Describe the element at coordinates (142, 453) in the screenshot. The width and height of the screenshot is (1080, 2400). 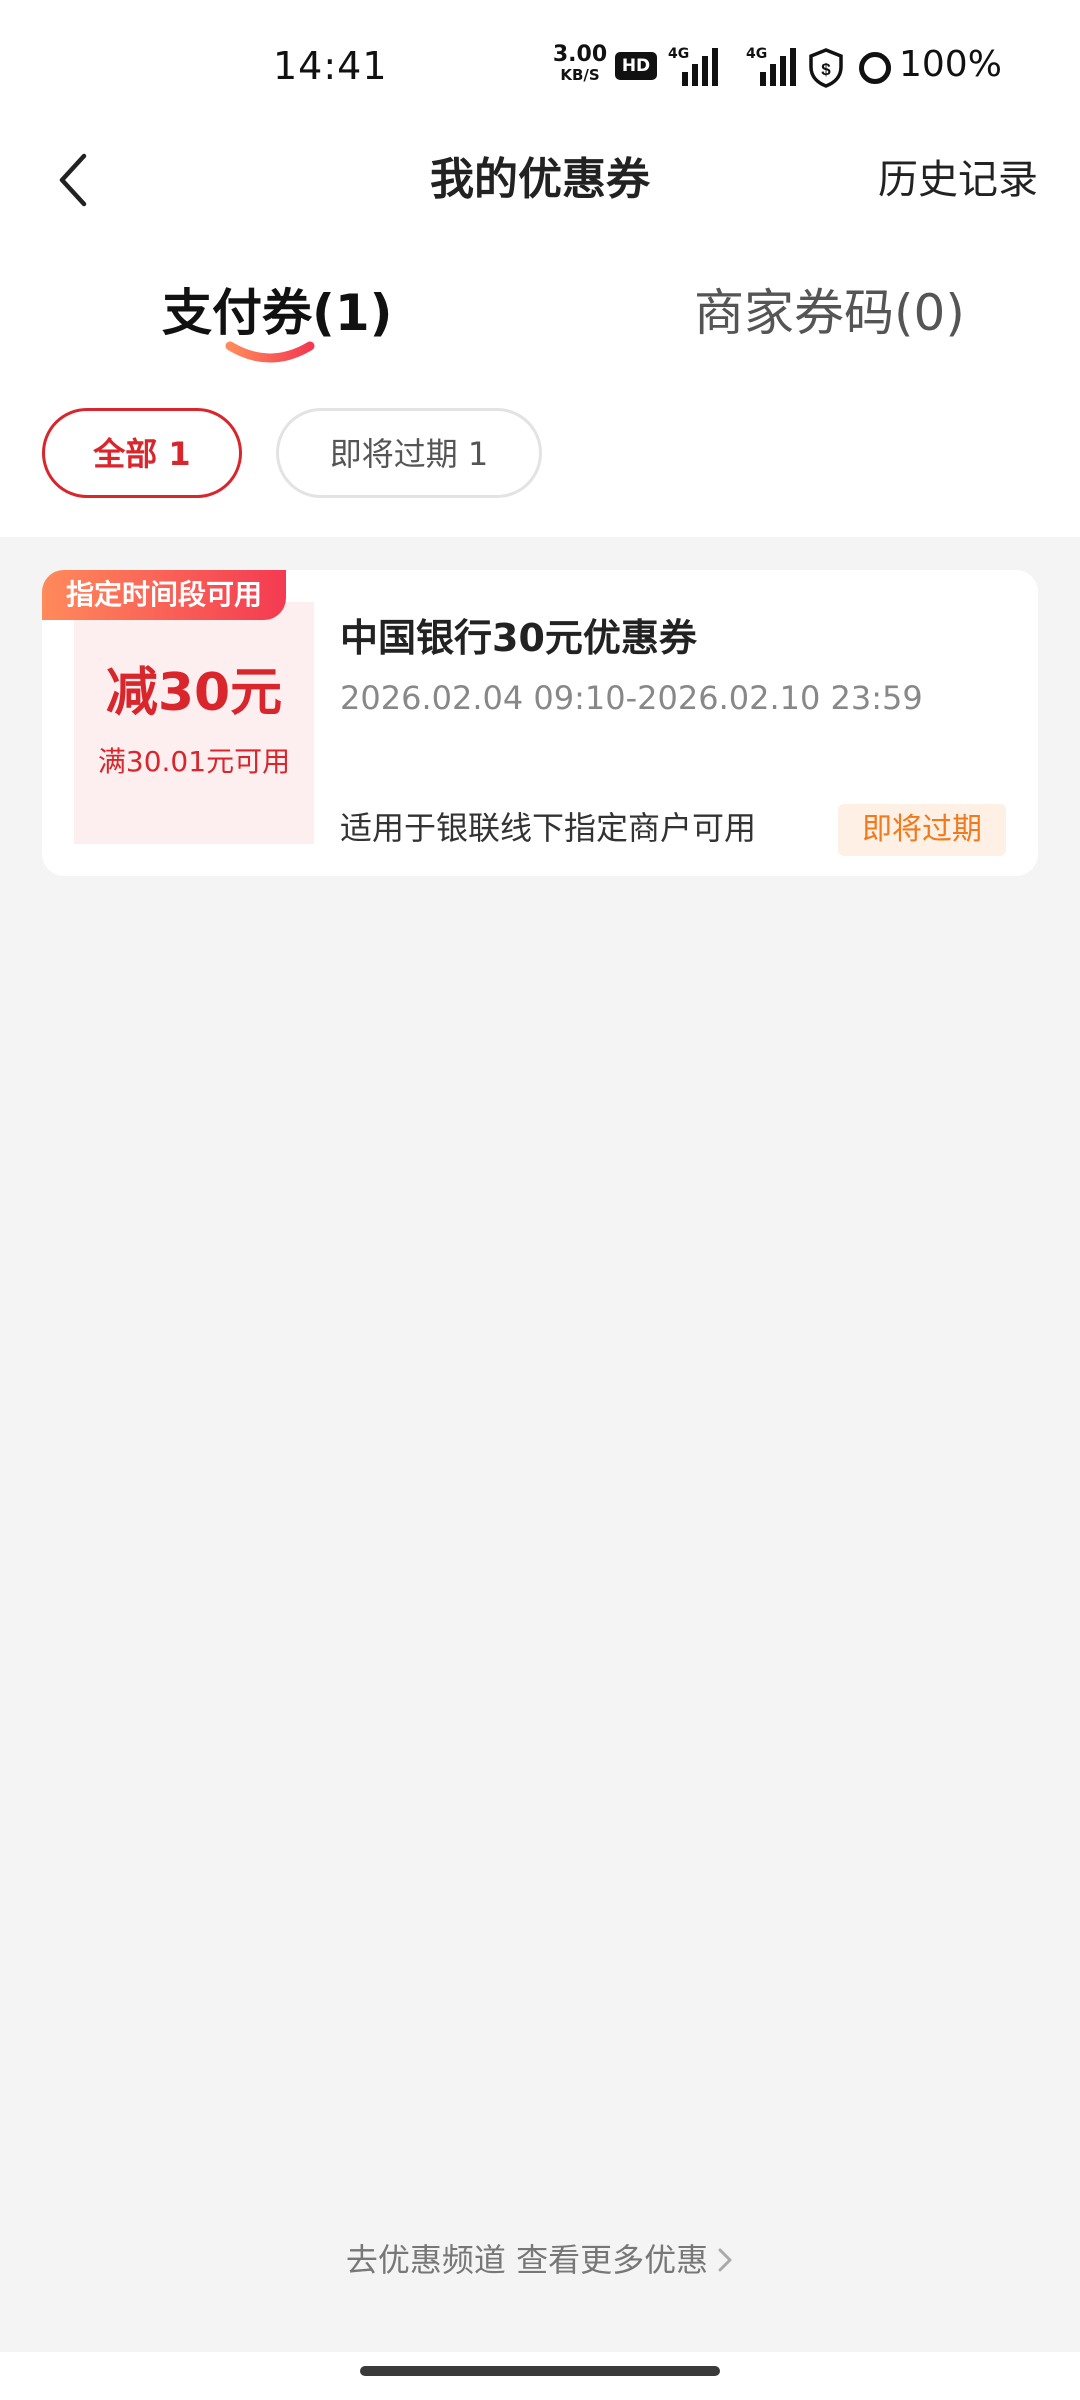
I see `filter-all: 全部 1` at that location.